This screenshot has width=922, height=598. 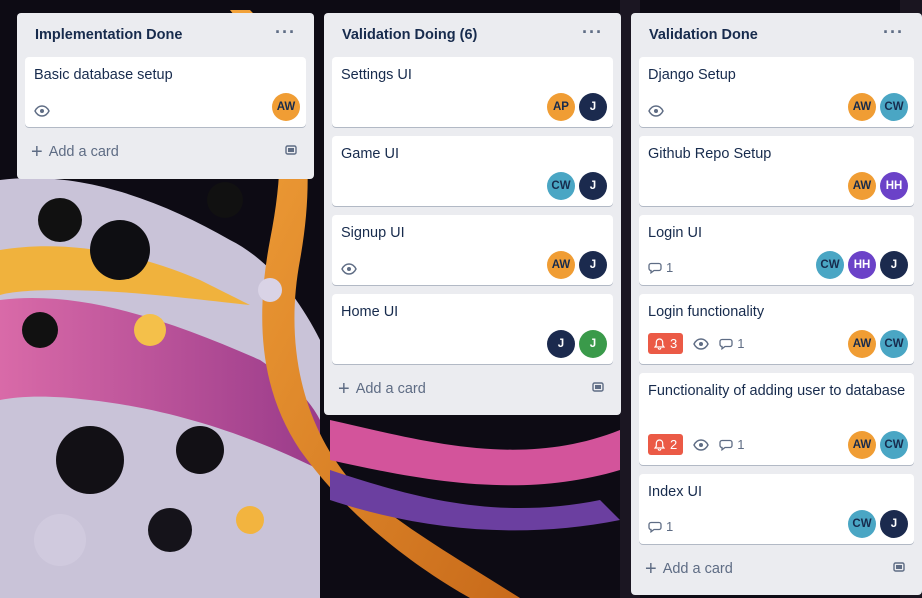 What do you see at coordinates (776, 250) in the screenshot?
I see `card: Login UI 1 CW HH J` at bounding box center [776, 250].